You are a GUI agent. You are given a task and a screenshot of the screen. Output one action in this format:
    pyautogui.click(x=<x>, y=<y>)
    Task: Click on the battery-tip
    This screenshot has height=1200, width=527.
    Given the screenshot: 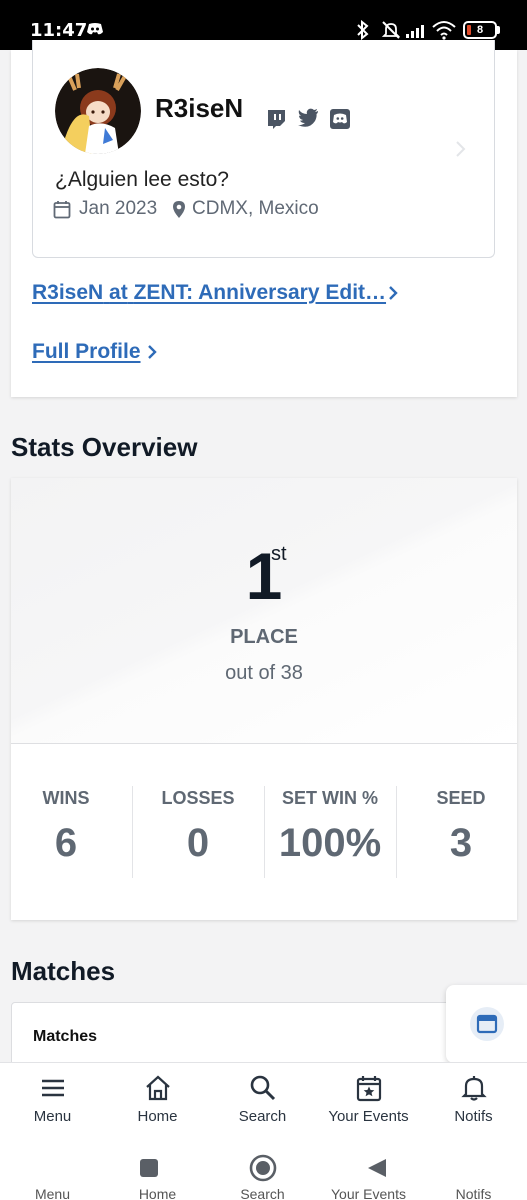 What is the action you would take?
    pyautogui.click(x=498, y=30)
    